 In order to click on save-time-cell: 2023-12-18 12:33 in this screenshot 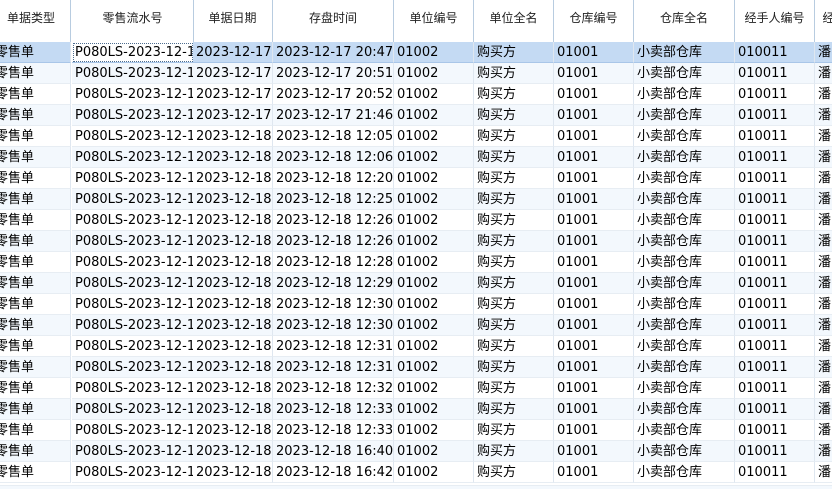, I will do `click(333, 430)`.